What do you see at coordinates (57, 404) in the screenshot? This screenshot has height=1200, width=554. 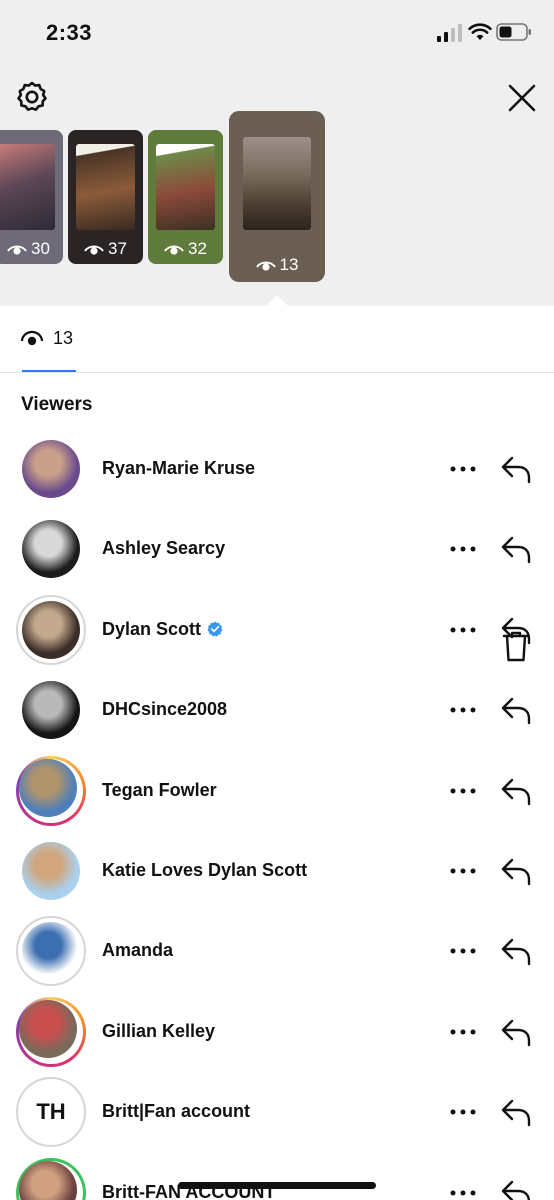 I see `viewers-heading: Viewers` at bounding box center [57, 404].